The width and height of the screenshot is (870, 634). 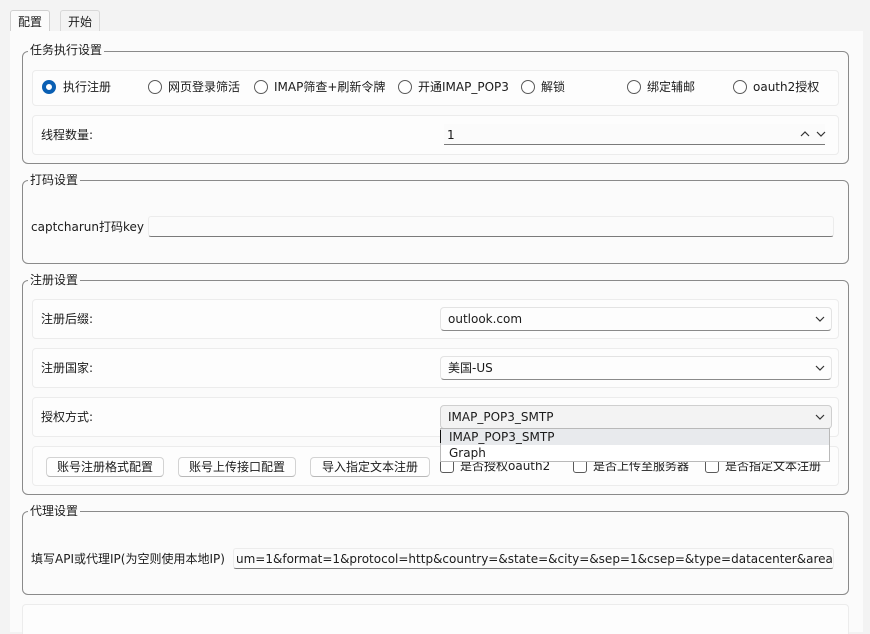 What do you see at coordinates (87, 87) in the screenshot?
I see `mode-label-register: 执行注册` at bounding box center [87, 87].